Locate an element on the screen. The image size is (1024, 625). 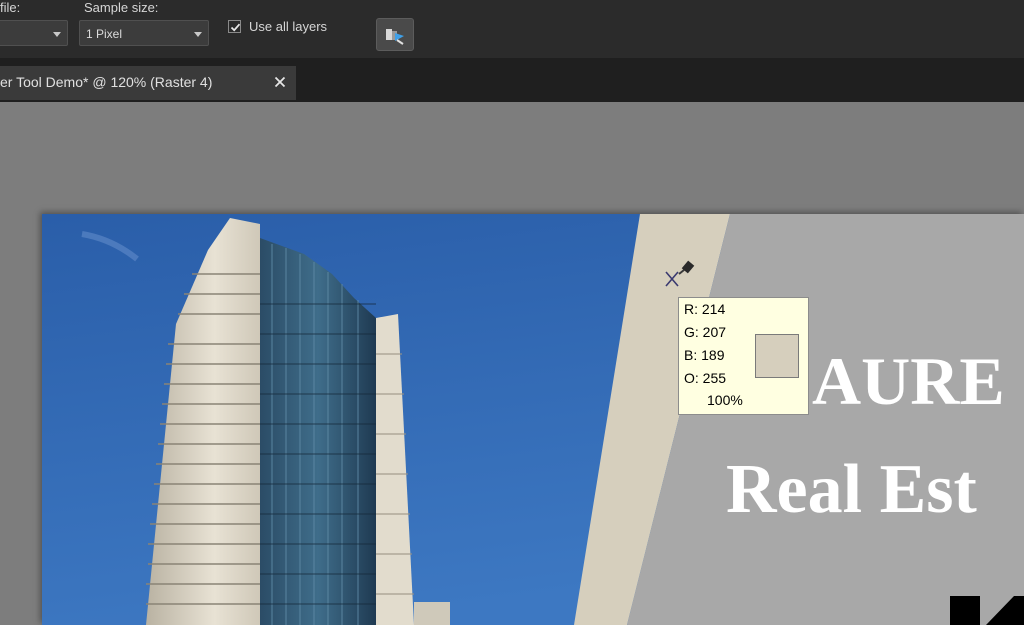
sample-size-value: 1 Pixel is located at coordinates (104, 34).